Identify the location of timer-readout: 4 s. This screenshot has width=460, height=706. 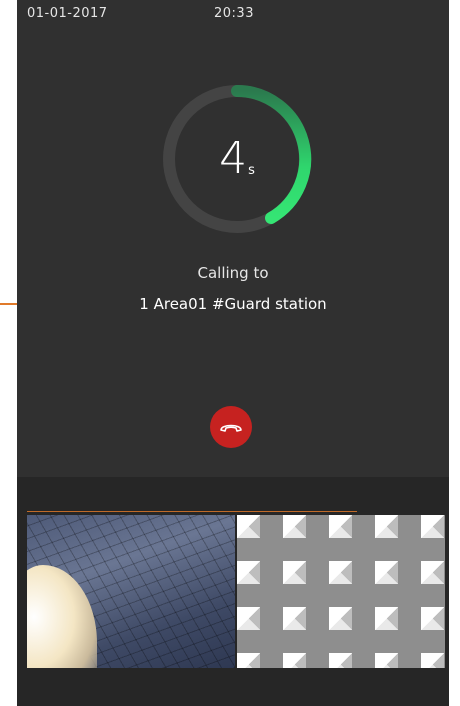
(237, 159).